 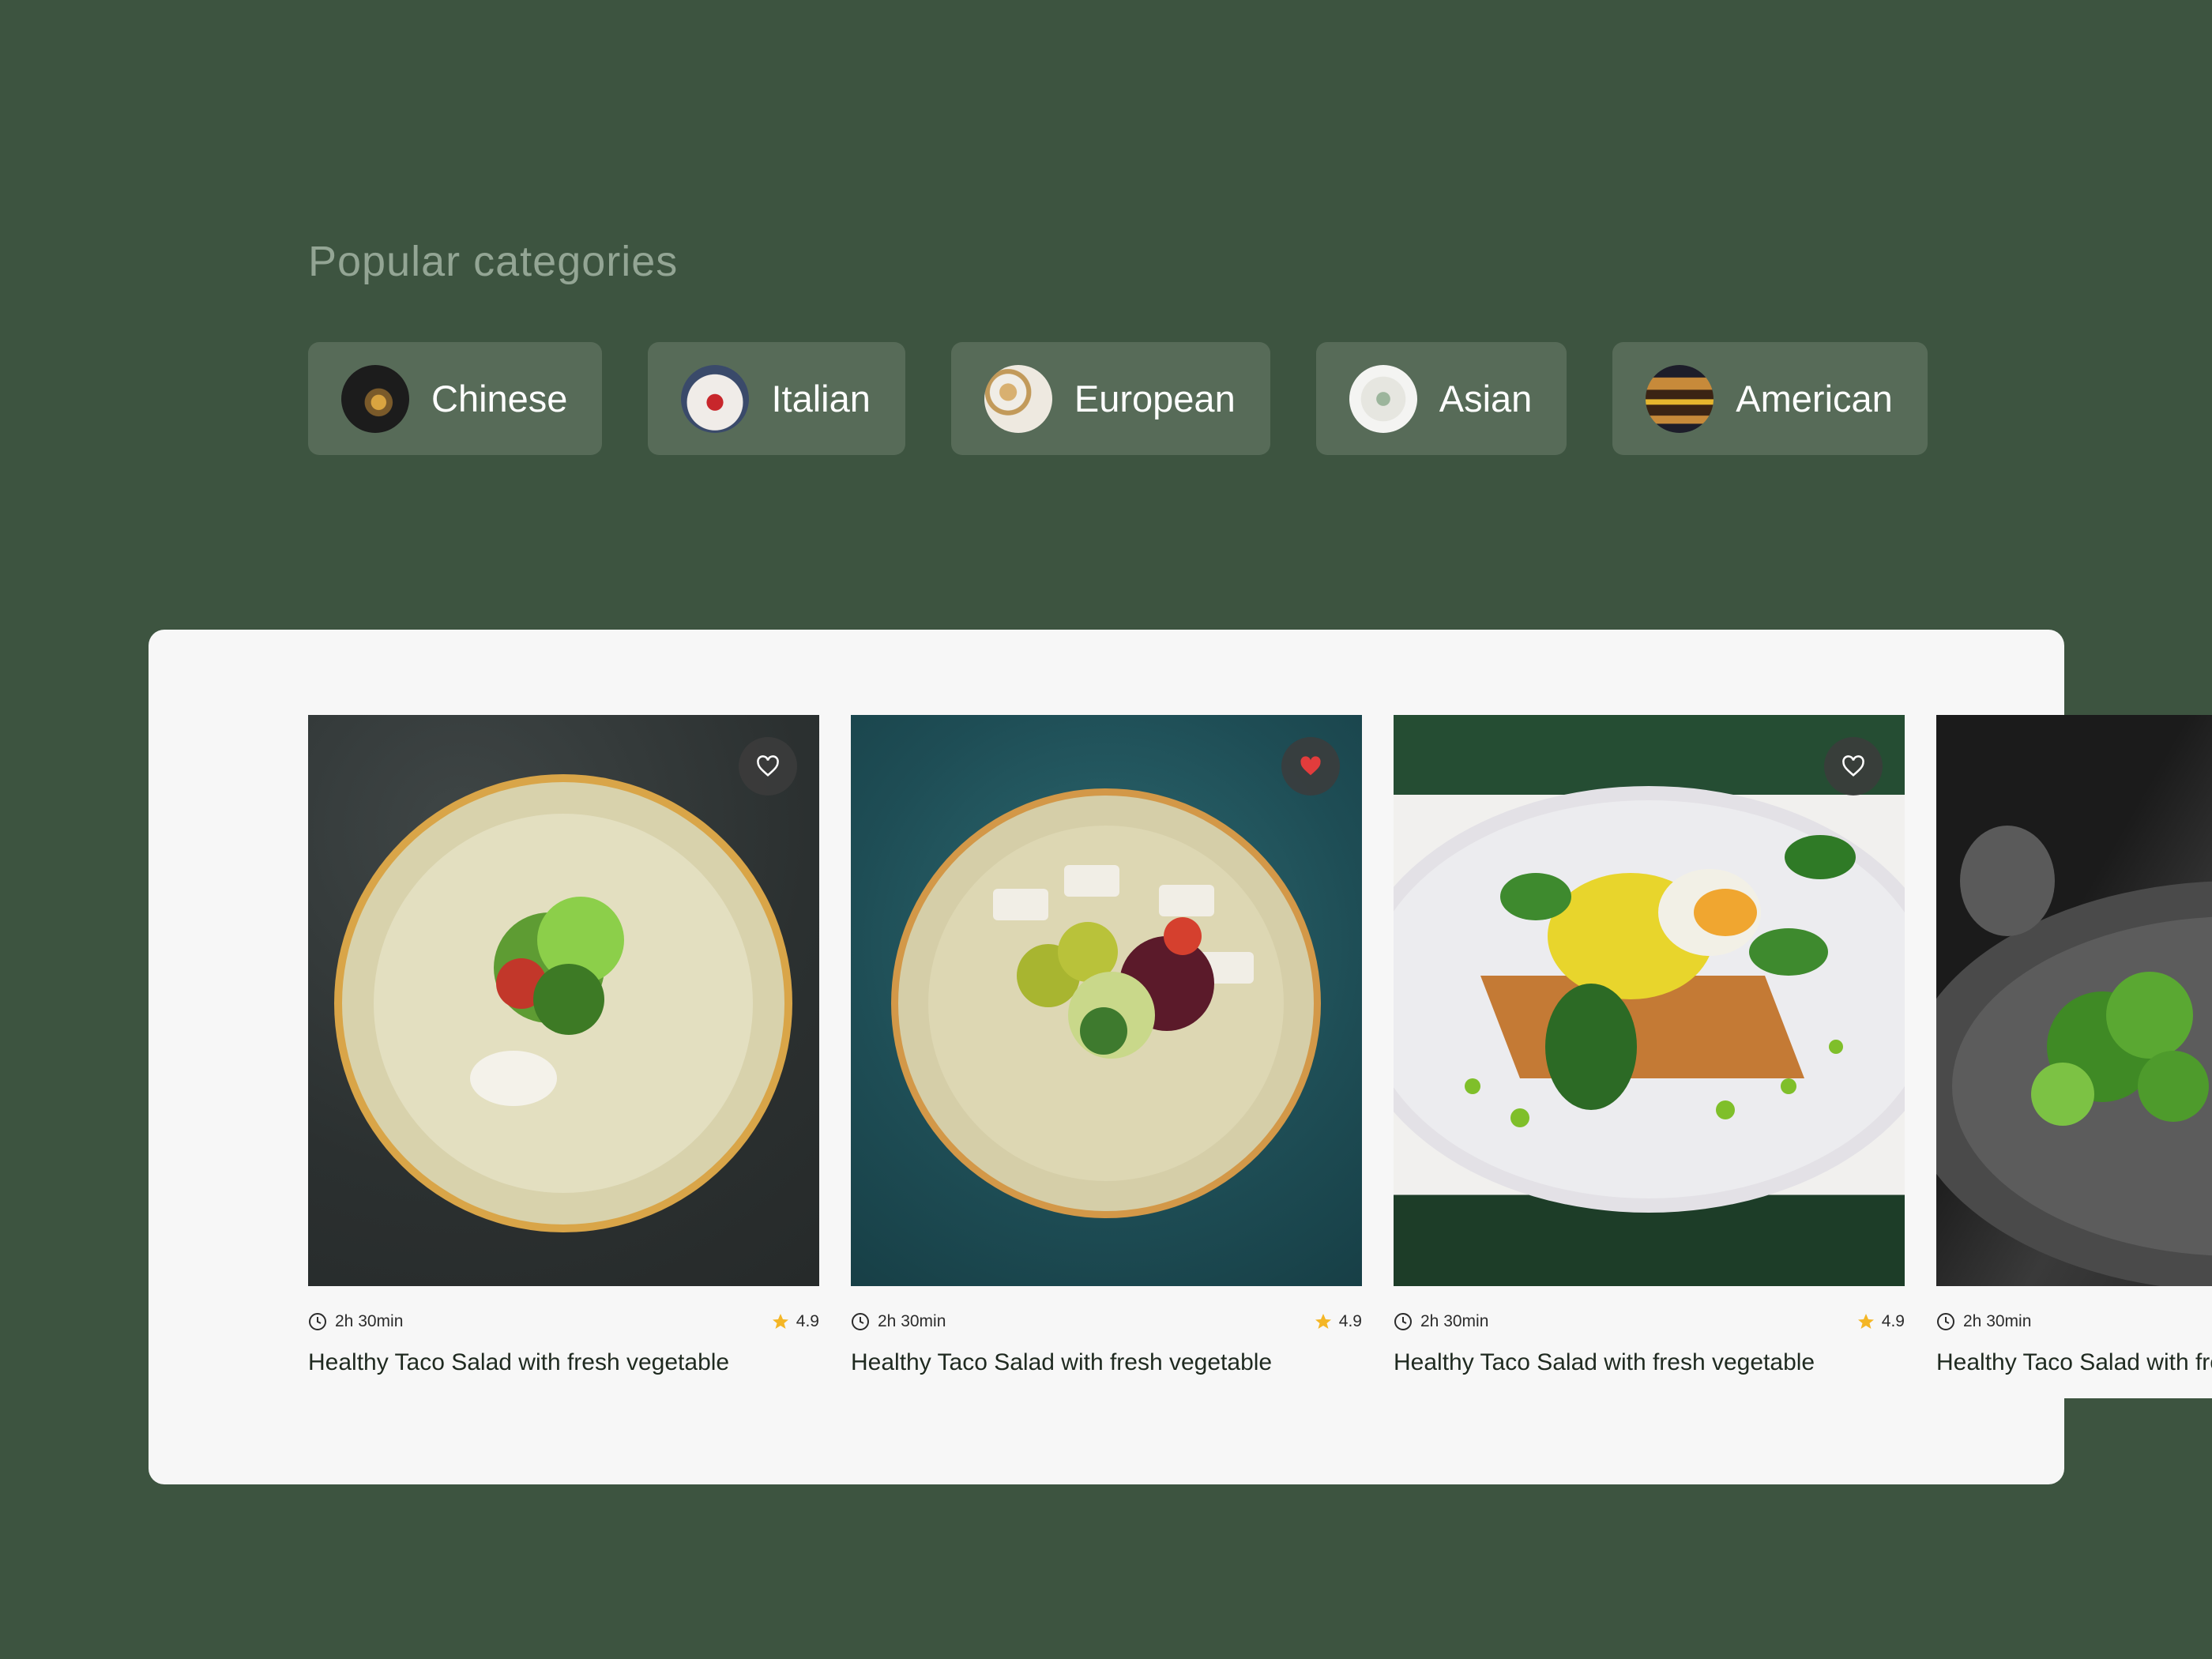 I want to click on category-label: Italian, so click(x=821, y=398).